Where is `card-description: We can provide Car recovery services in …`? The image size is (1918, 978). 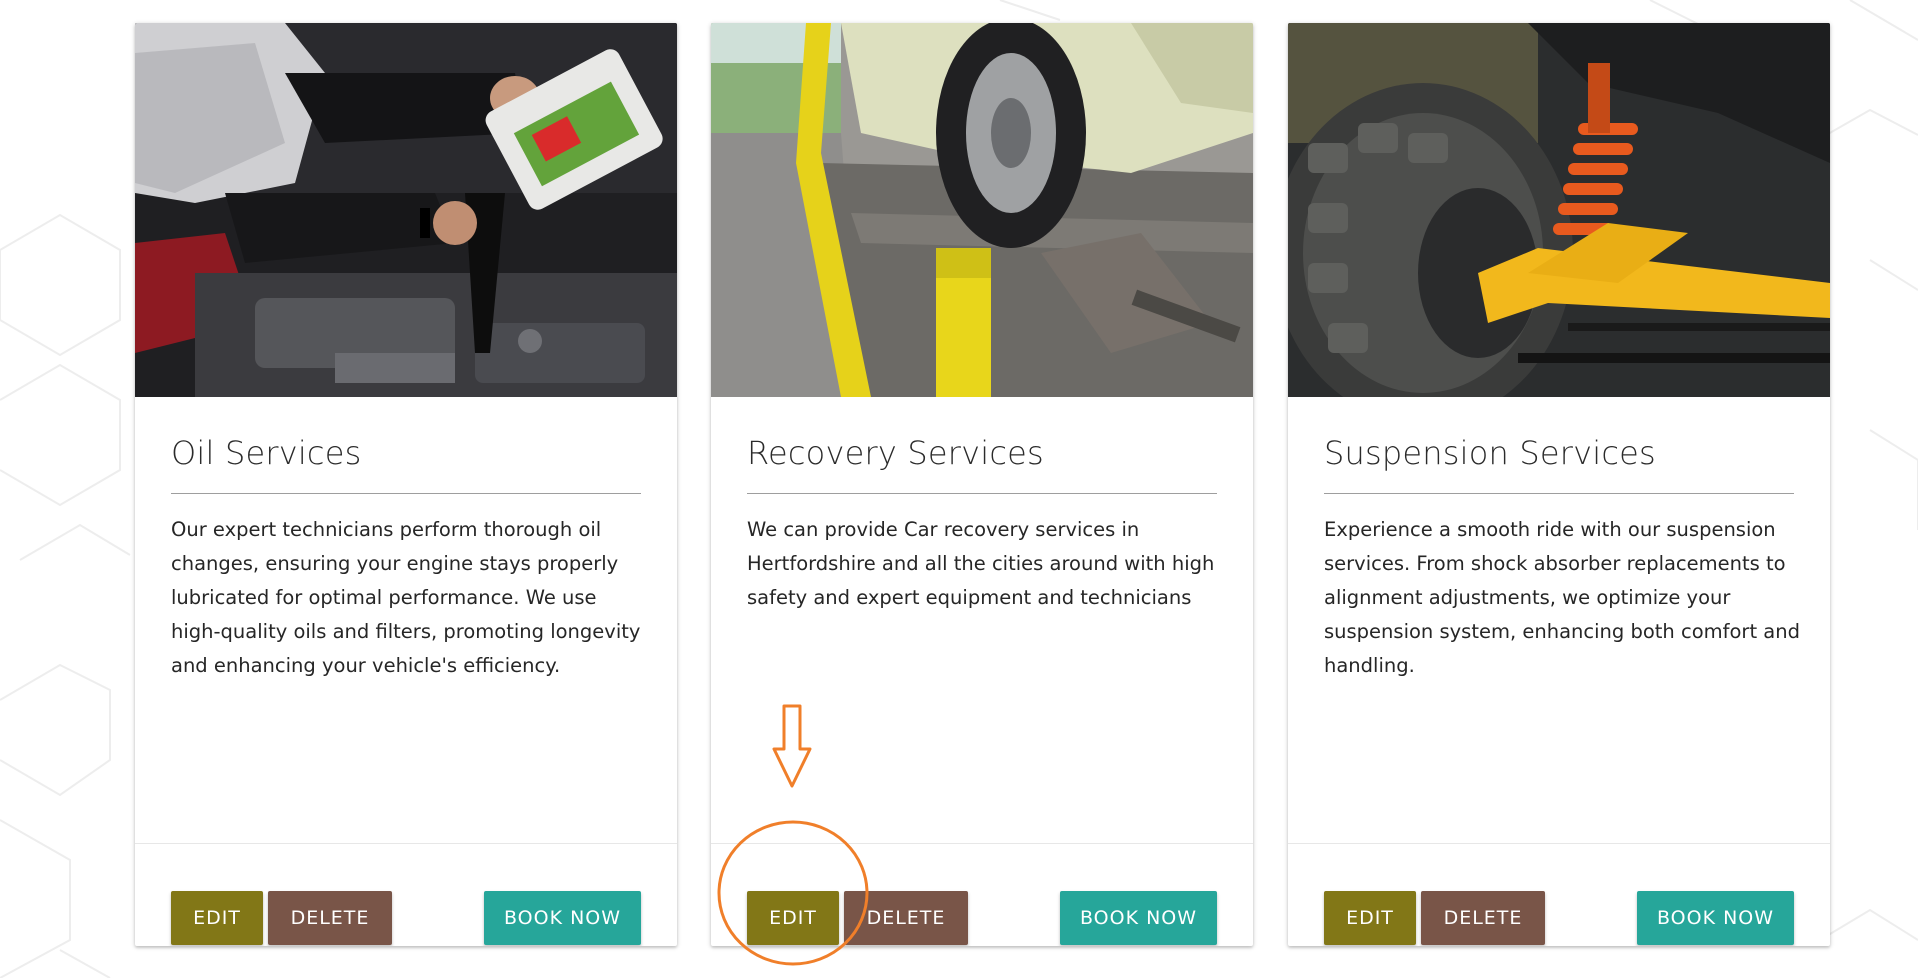
card-description: We can provide Car recovery services in … is located at coordinates (981, 563).